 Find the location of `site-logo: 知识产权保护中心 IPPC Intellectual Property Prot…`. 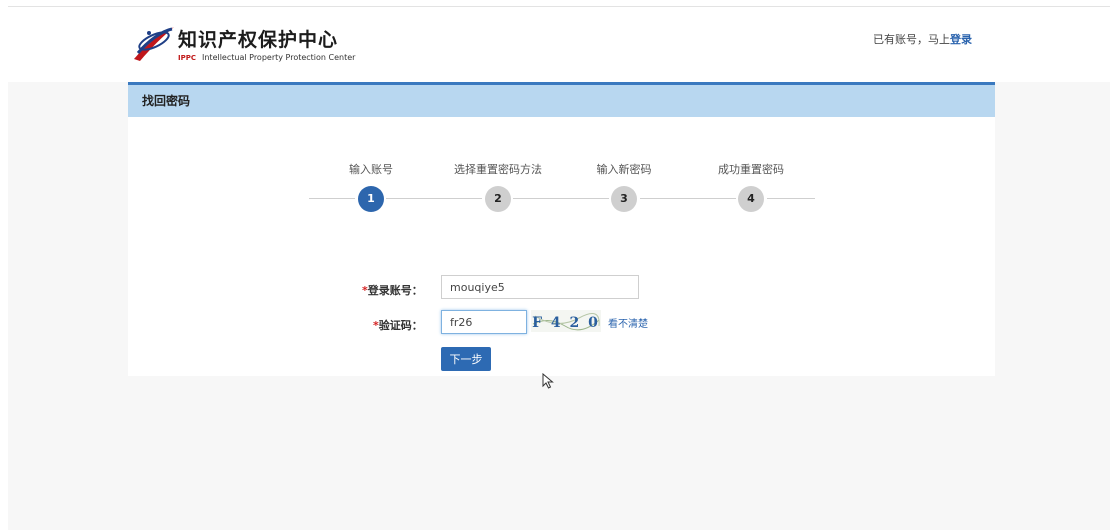

site-logo: 知识产权保护中心 IPPC Intellectual Property Prot… is located at coordinates (262, 44).